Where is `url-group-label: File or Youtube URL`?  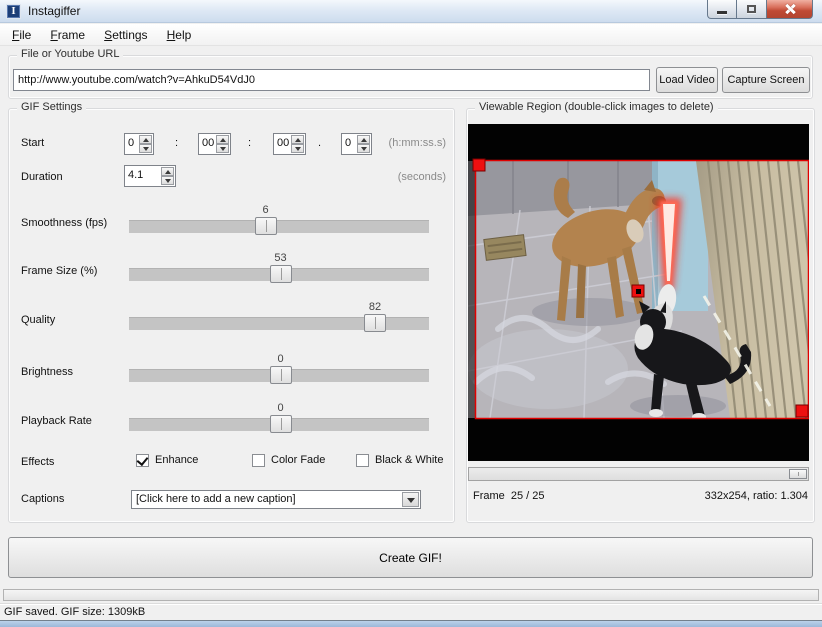
url-group-label: File or Youtube URL is located at coordinates (70, 54).